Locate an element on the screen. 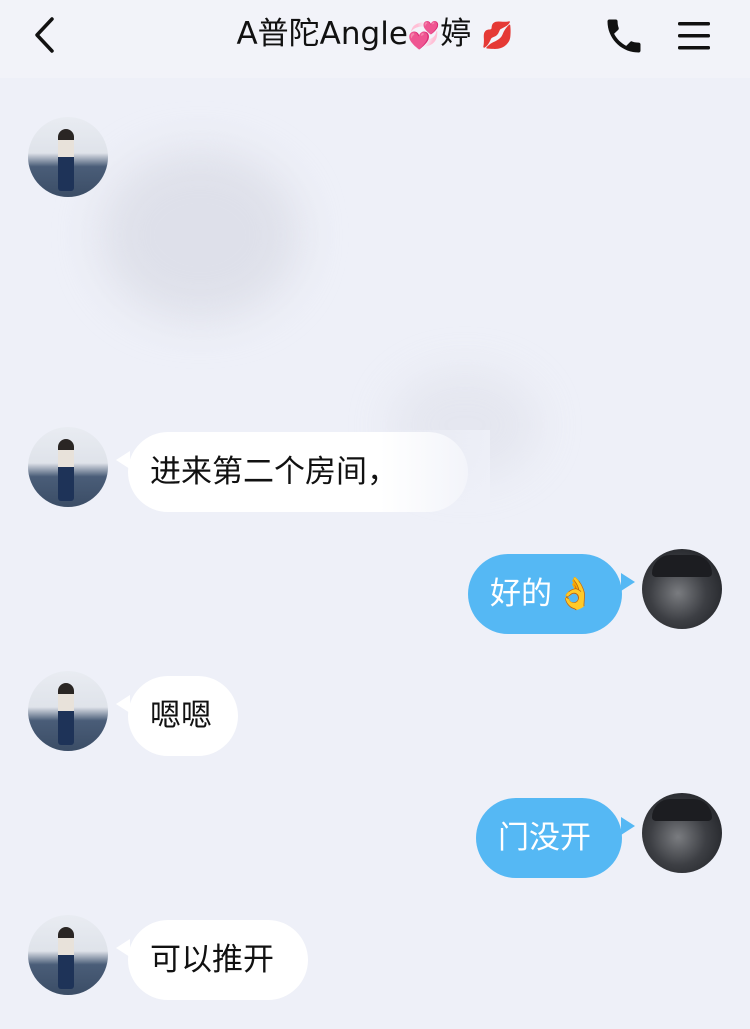 Image resolution: width=750 pixels, height=1029 pixels. message-text: 进来第二个房间， is located at coordinates (274, 472).